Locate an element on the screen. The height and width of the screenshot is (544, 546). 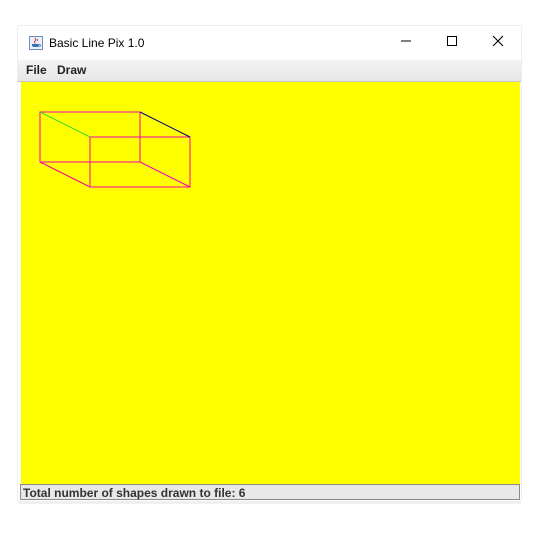
close-button is located at coordinates (498, 43).